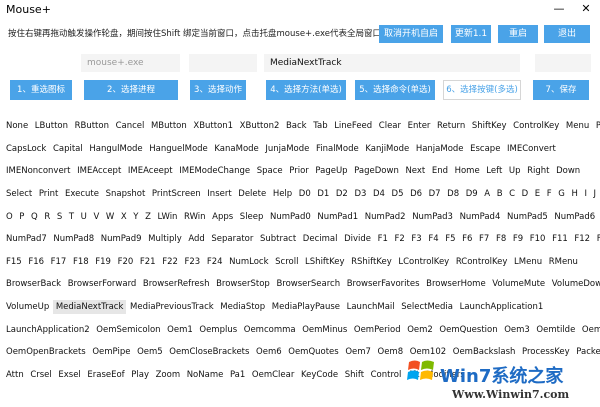  I want to click on key-option: MediaPlayPause, so click(306, 307).